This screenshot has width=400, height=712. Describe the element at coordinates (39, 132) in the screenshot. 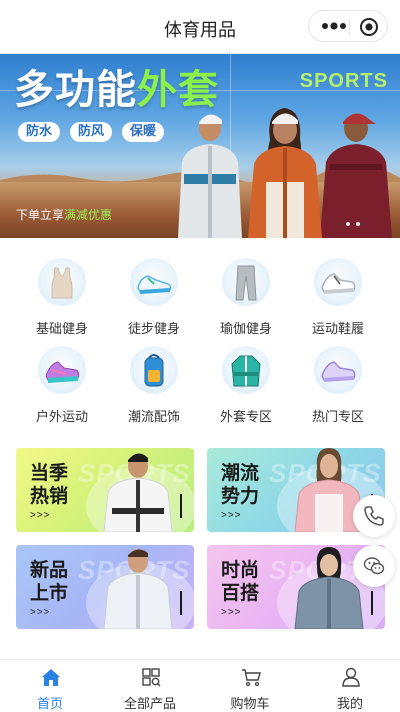

I see `pill-waterproof: 防水` at that location.